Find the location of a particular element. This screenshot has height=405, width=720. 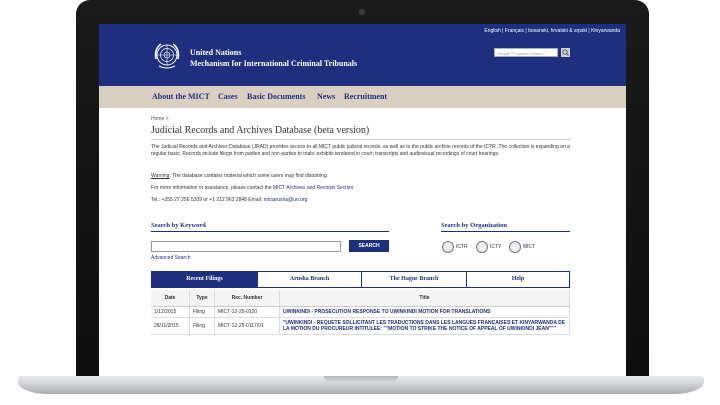

site-search-input: Google™ Custom Search is located at coordinates (526, 52).